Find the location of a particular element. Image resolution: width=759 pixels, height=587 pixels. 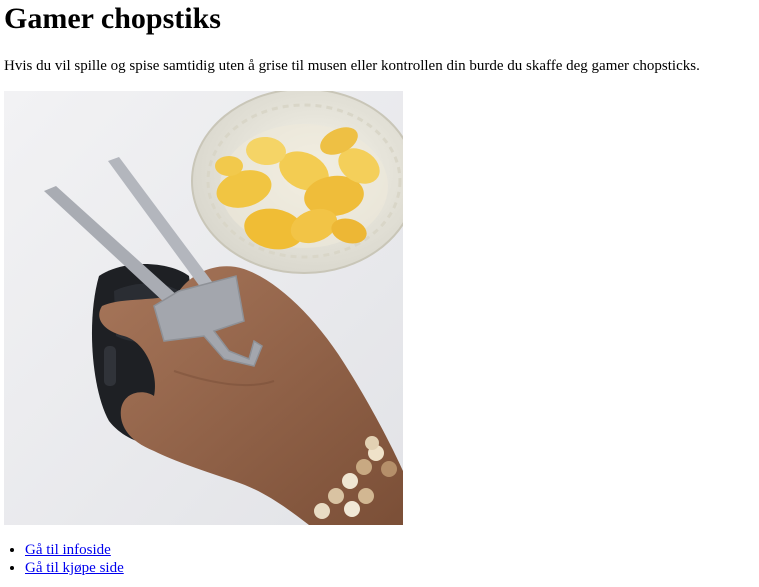

link-infoside: Gå til infoside is located at coordinates (68, 550).